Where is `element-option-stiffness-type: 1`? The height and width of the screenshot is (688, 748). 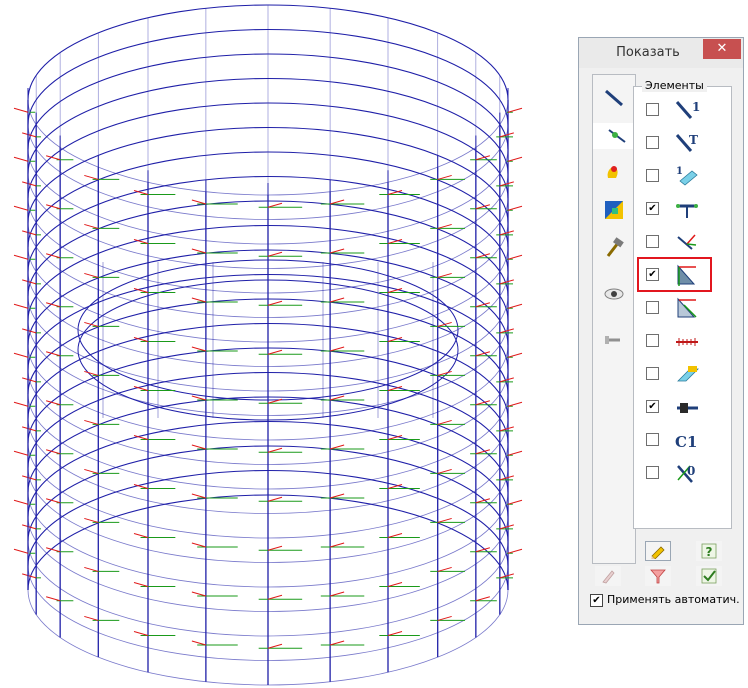
element-option-stiffness-type: 1 is located at coordinates (682, 177).